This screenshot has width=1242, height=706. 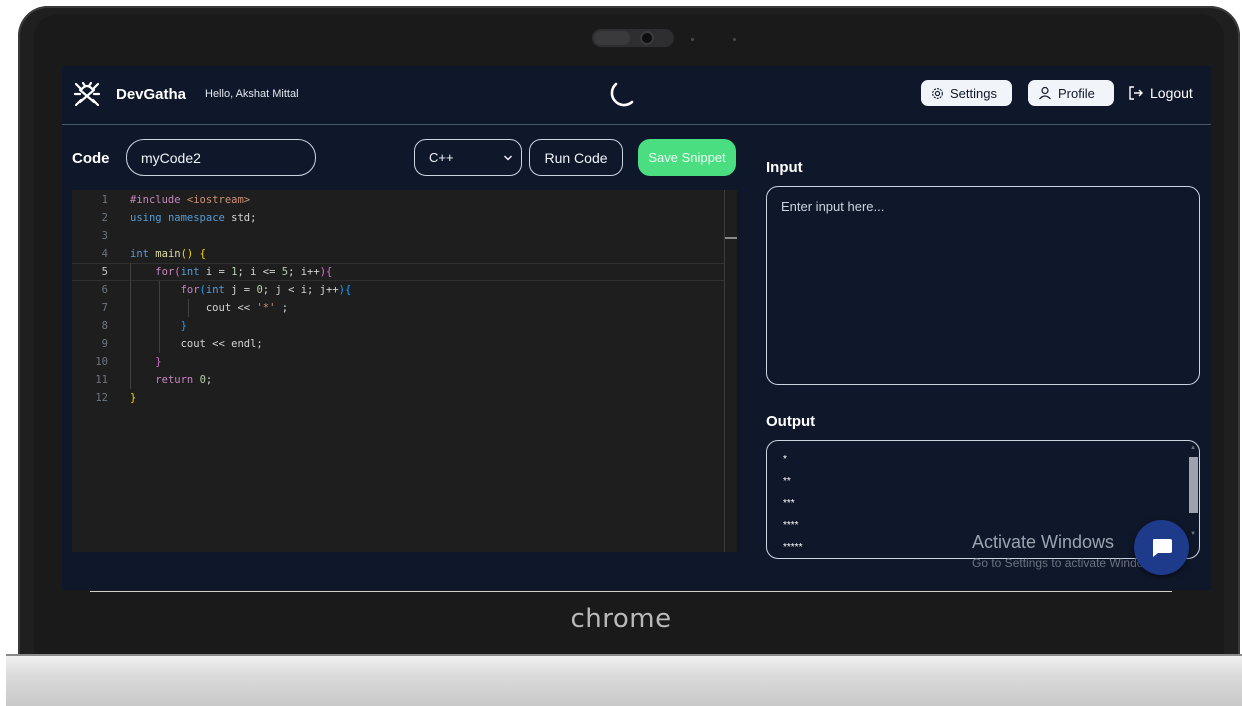 I want to click on chevron-down-icon, so click(x=508, y=157).